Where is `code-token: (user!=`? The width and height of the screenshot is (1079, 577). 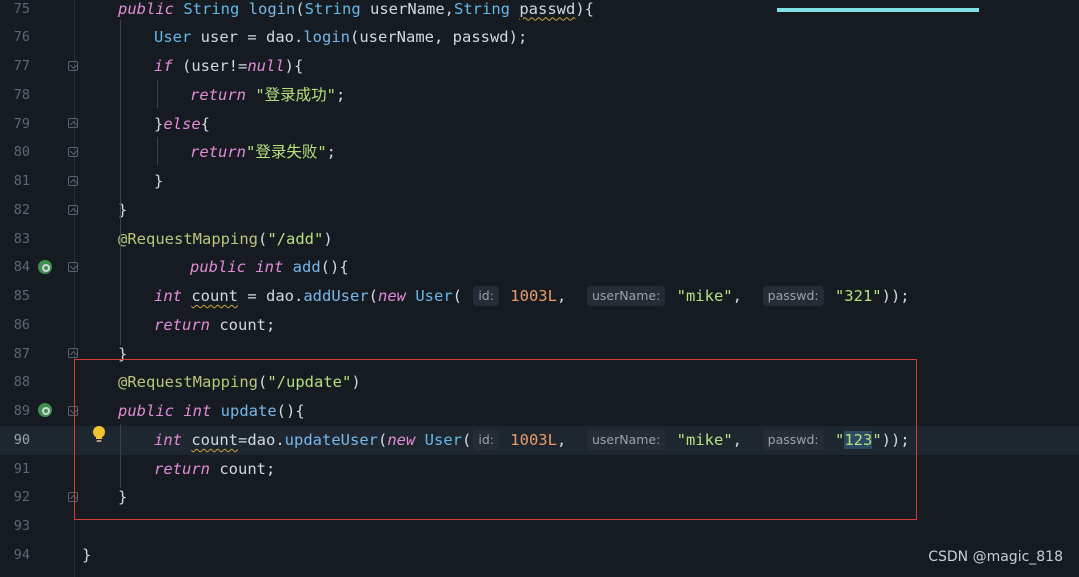 code-token: (user!= is located at coordinates (215, 66).